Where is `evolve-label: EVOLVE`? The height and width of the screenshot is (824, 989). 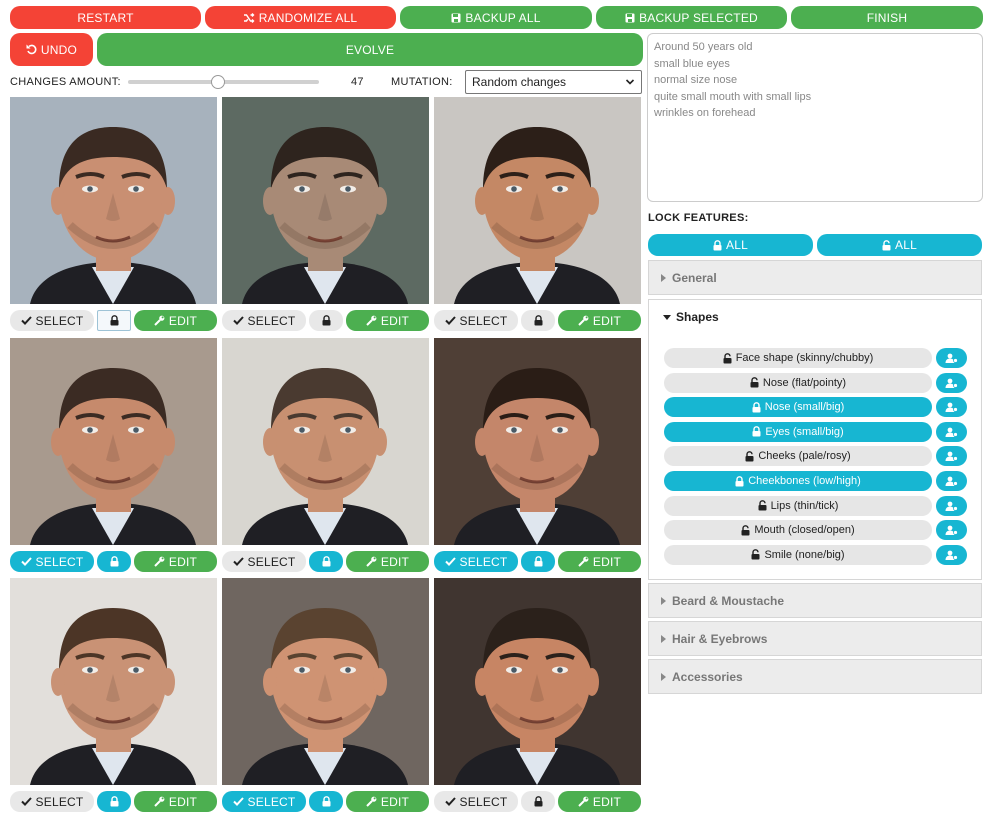
evolve-label: EVOLVE is located at coordinates (370, 49).